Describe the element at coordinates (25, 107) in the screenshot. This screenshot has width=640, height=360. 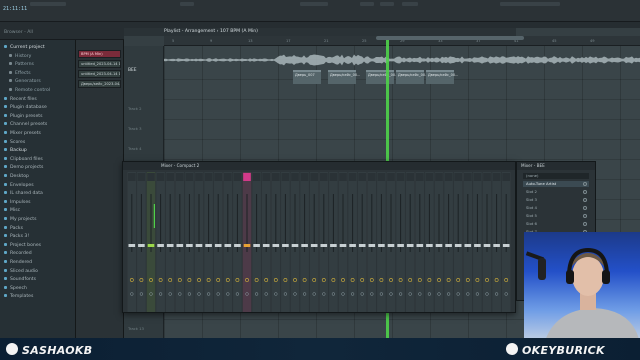
I see `browser-item: Plugin database` at that location.